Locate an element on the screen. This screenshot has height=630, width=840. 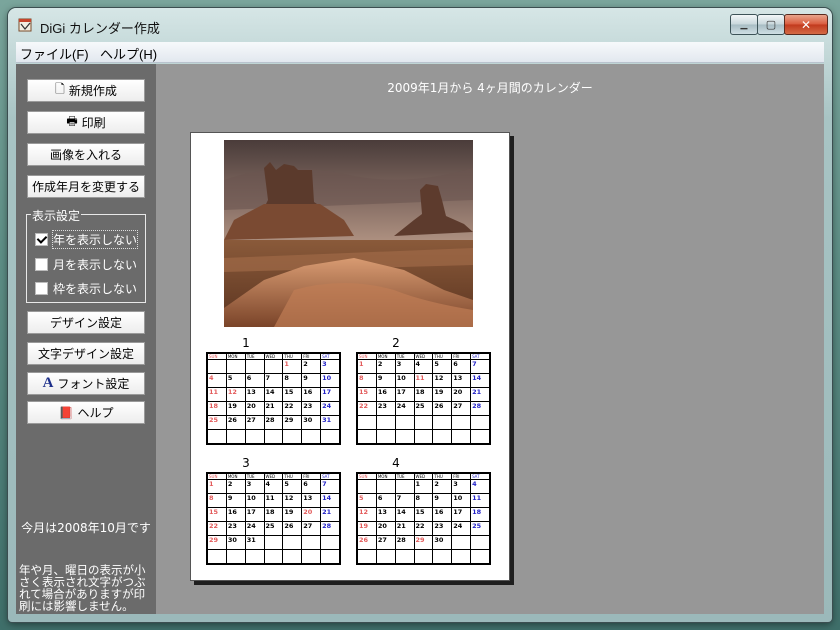
font-icon: A is located at coordinates (48, 383).